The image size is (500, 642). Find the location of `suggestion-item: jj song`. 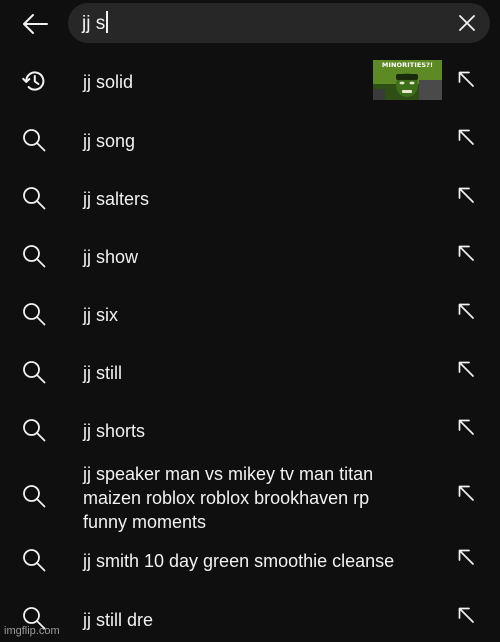

suggestion-item: jj song is located at coordinates (250, 141).